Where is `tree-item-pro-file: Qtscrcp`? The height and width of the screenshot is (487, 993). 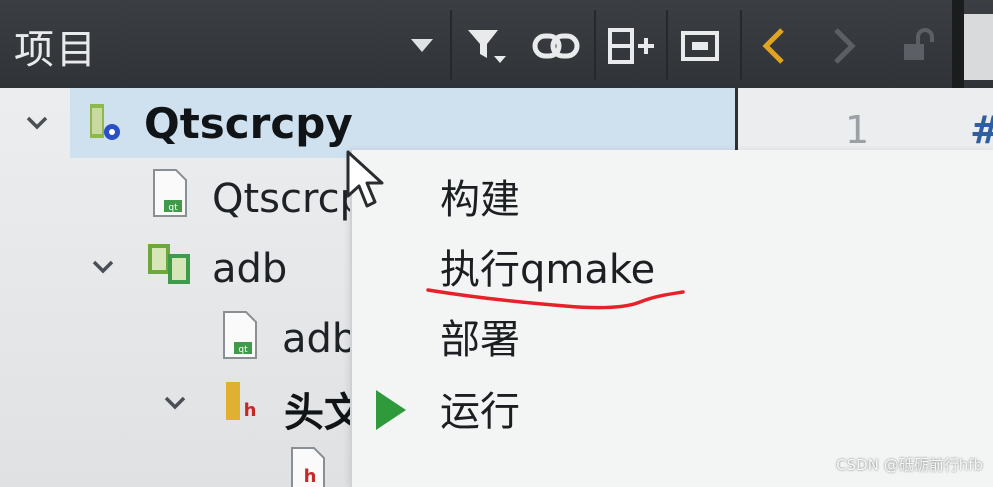 tree-item-pro-file: Qtscrcp is located at coordinates (288, 199).